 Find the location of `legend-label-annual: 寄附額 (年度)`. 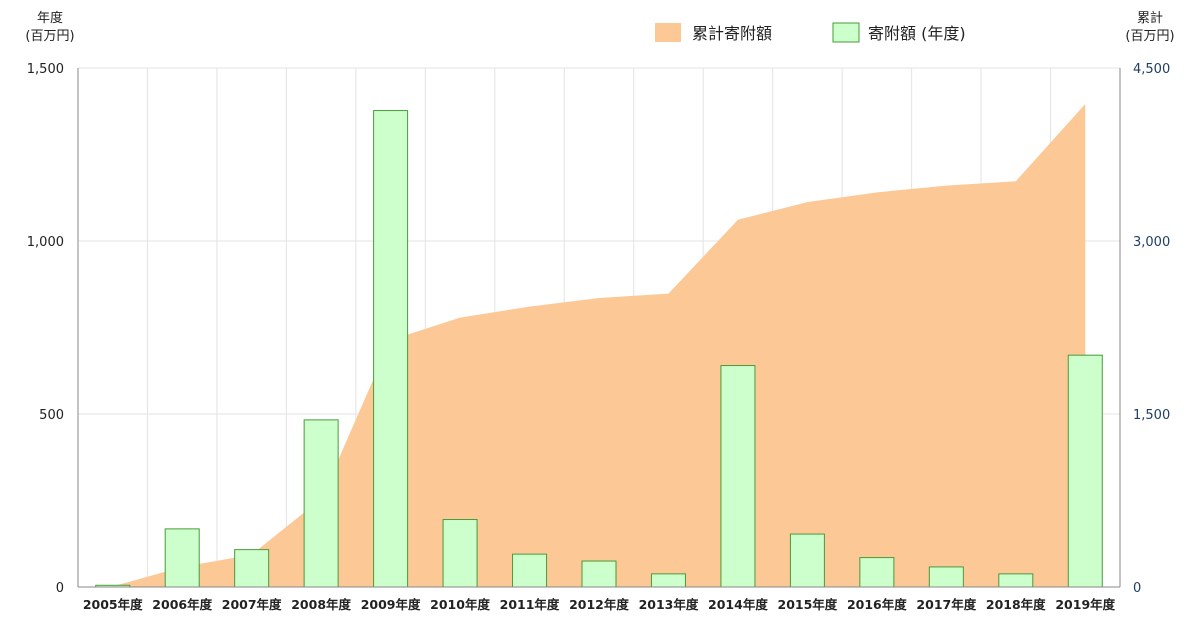

legend-label-annual: 寄附額 (年度) is located at coordinates (917, 33).